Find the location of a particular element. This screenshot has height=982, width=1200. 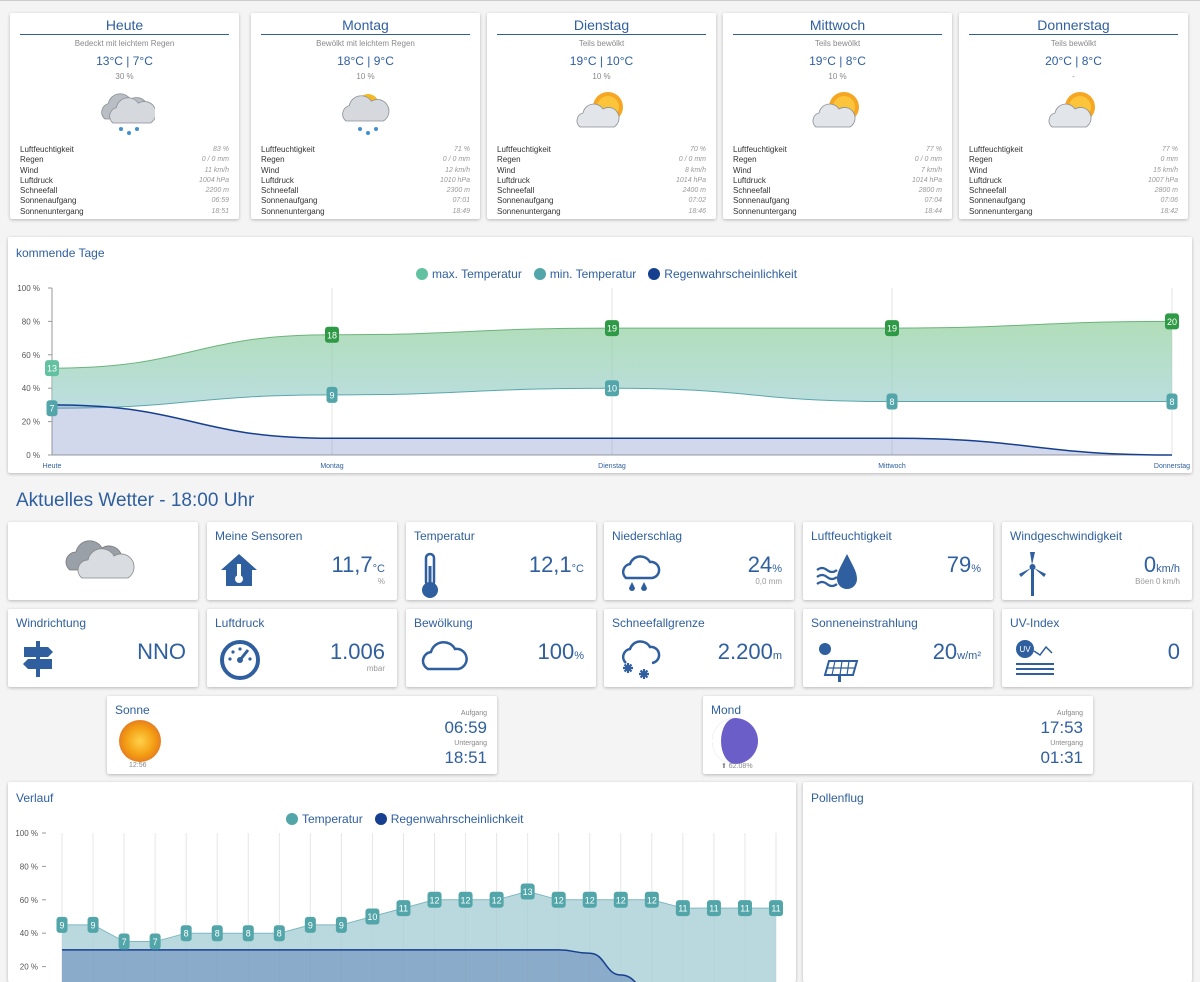

tile-temperatur: Temperatur 12,1°C is located at coordinates (501, 561).